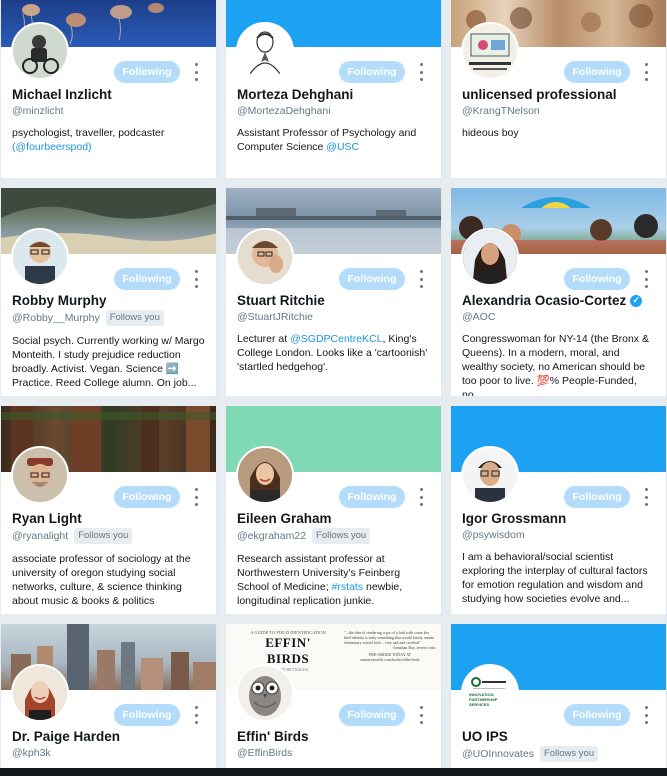 This screenshot has height=776, width=667. I want to click on handle: @KrangTNelson, so click(501, 111).